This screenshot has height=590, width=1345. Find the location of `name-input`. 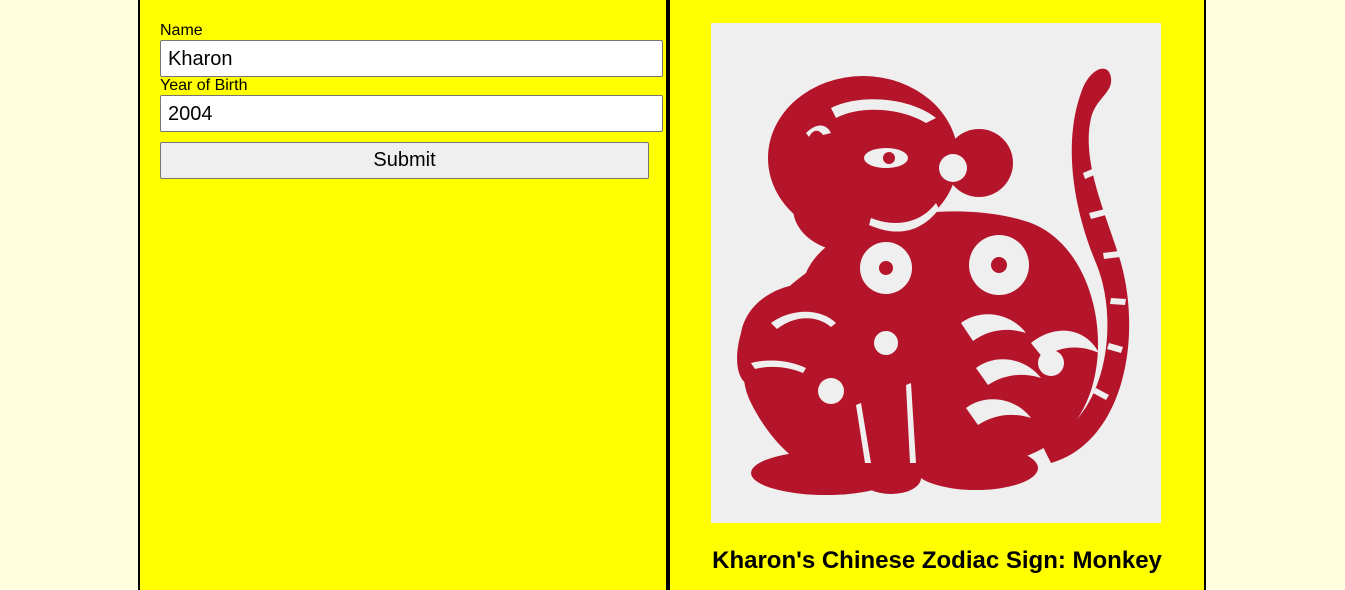

name-input is located at coordinates (411, 58).